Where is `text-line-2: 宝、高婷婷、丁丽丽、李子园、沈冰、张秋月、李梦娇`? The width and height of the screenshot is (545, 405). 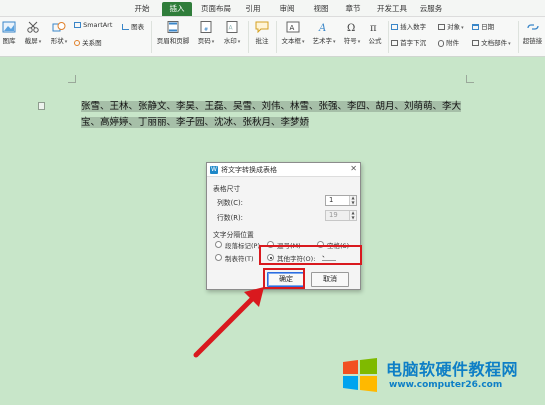 text-line-2: 宝、高婷婷、丁丽丽、李子园、沈冰、张秋月、李梦娇 is located at coordinates (195, 122).